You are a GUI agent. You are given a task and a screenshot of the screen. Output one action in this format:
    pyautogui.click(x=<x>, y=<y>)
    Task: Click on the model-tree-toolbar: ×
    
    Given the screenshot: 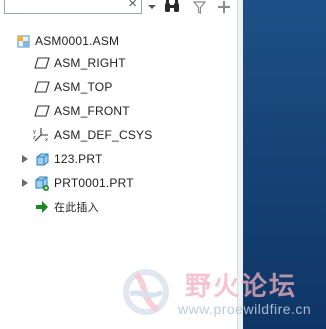 What is the action you would take?
    pyautogui.click(x=118, y=10)
    